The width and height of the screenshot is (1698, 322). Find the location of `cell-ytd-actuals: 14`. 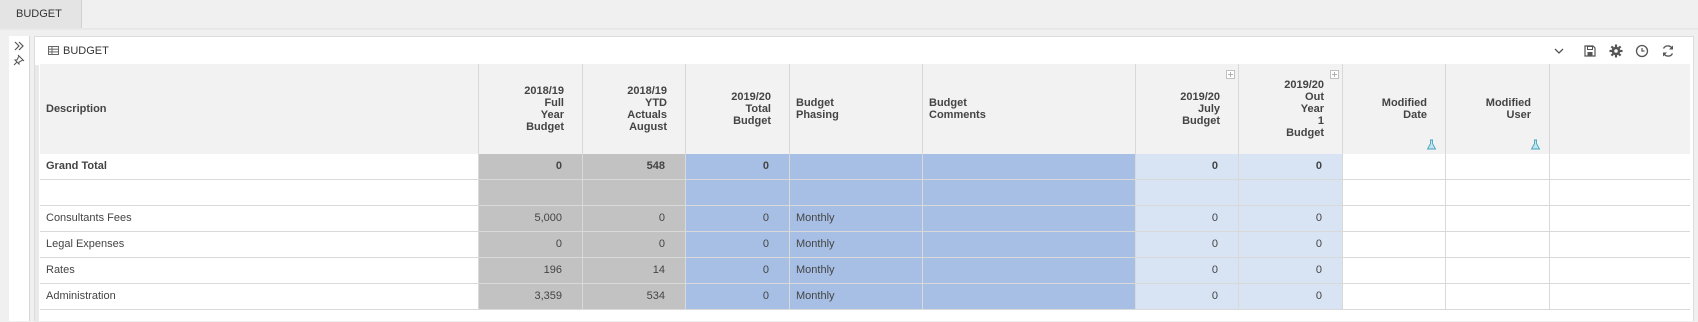

cell-ytd-actuals: 14 is located at coordinates (634, 271).